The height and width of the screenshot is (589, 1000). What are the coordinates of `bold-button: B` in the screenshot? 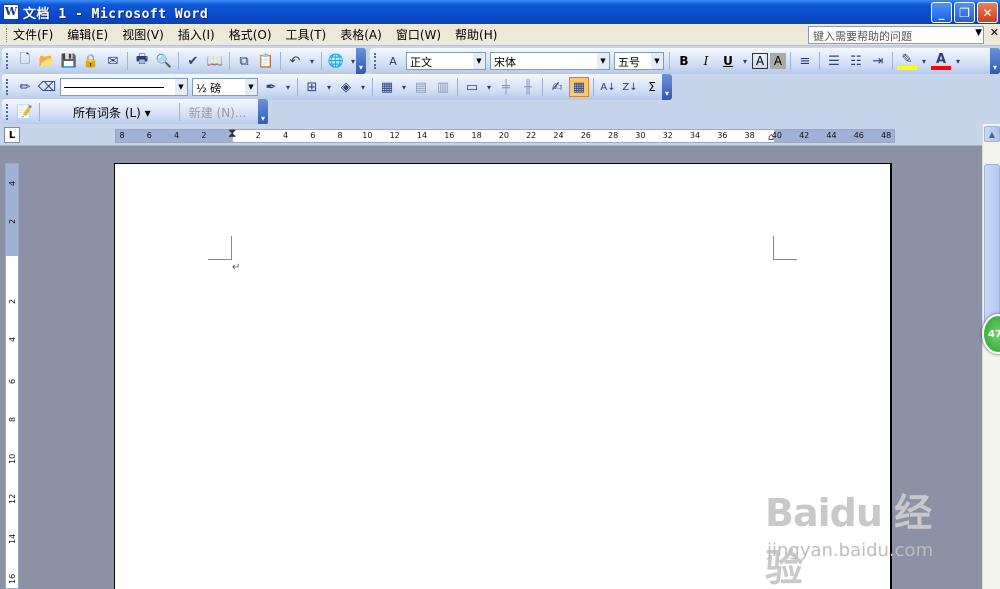 It's located at (684, 61).